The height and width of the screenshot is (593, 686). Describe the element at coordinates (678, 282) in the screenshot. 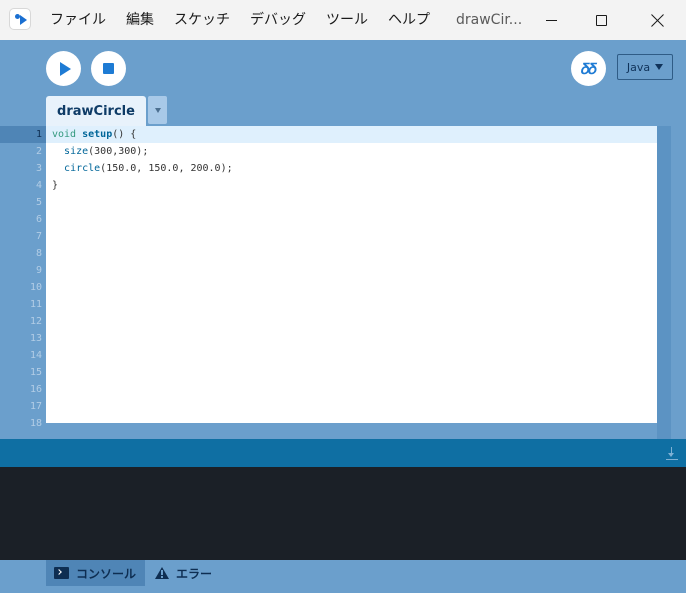

I see `editor-margin` at that location.